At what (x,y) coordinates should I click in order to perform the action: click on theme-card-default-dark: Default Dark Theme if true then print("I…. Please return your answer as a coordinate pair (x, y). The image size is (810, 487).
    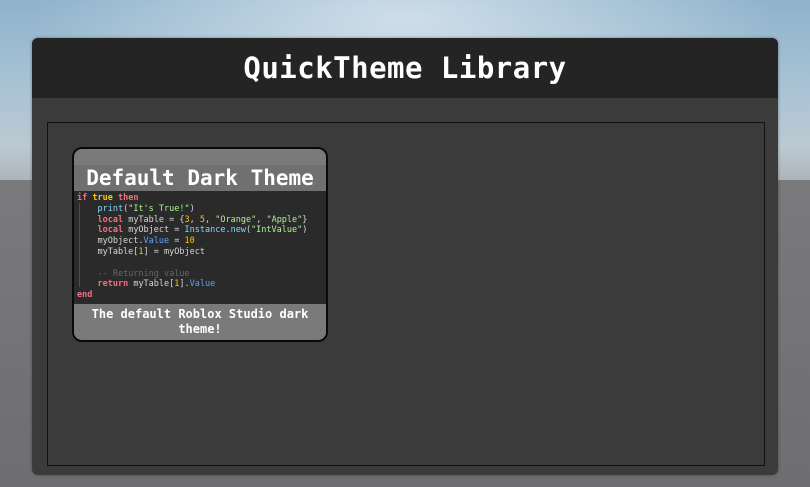
    Looking at the image, I should click on (200, 244).